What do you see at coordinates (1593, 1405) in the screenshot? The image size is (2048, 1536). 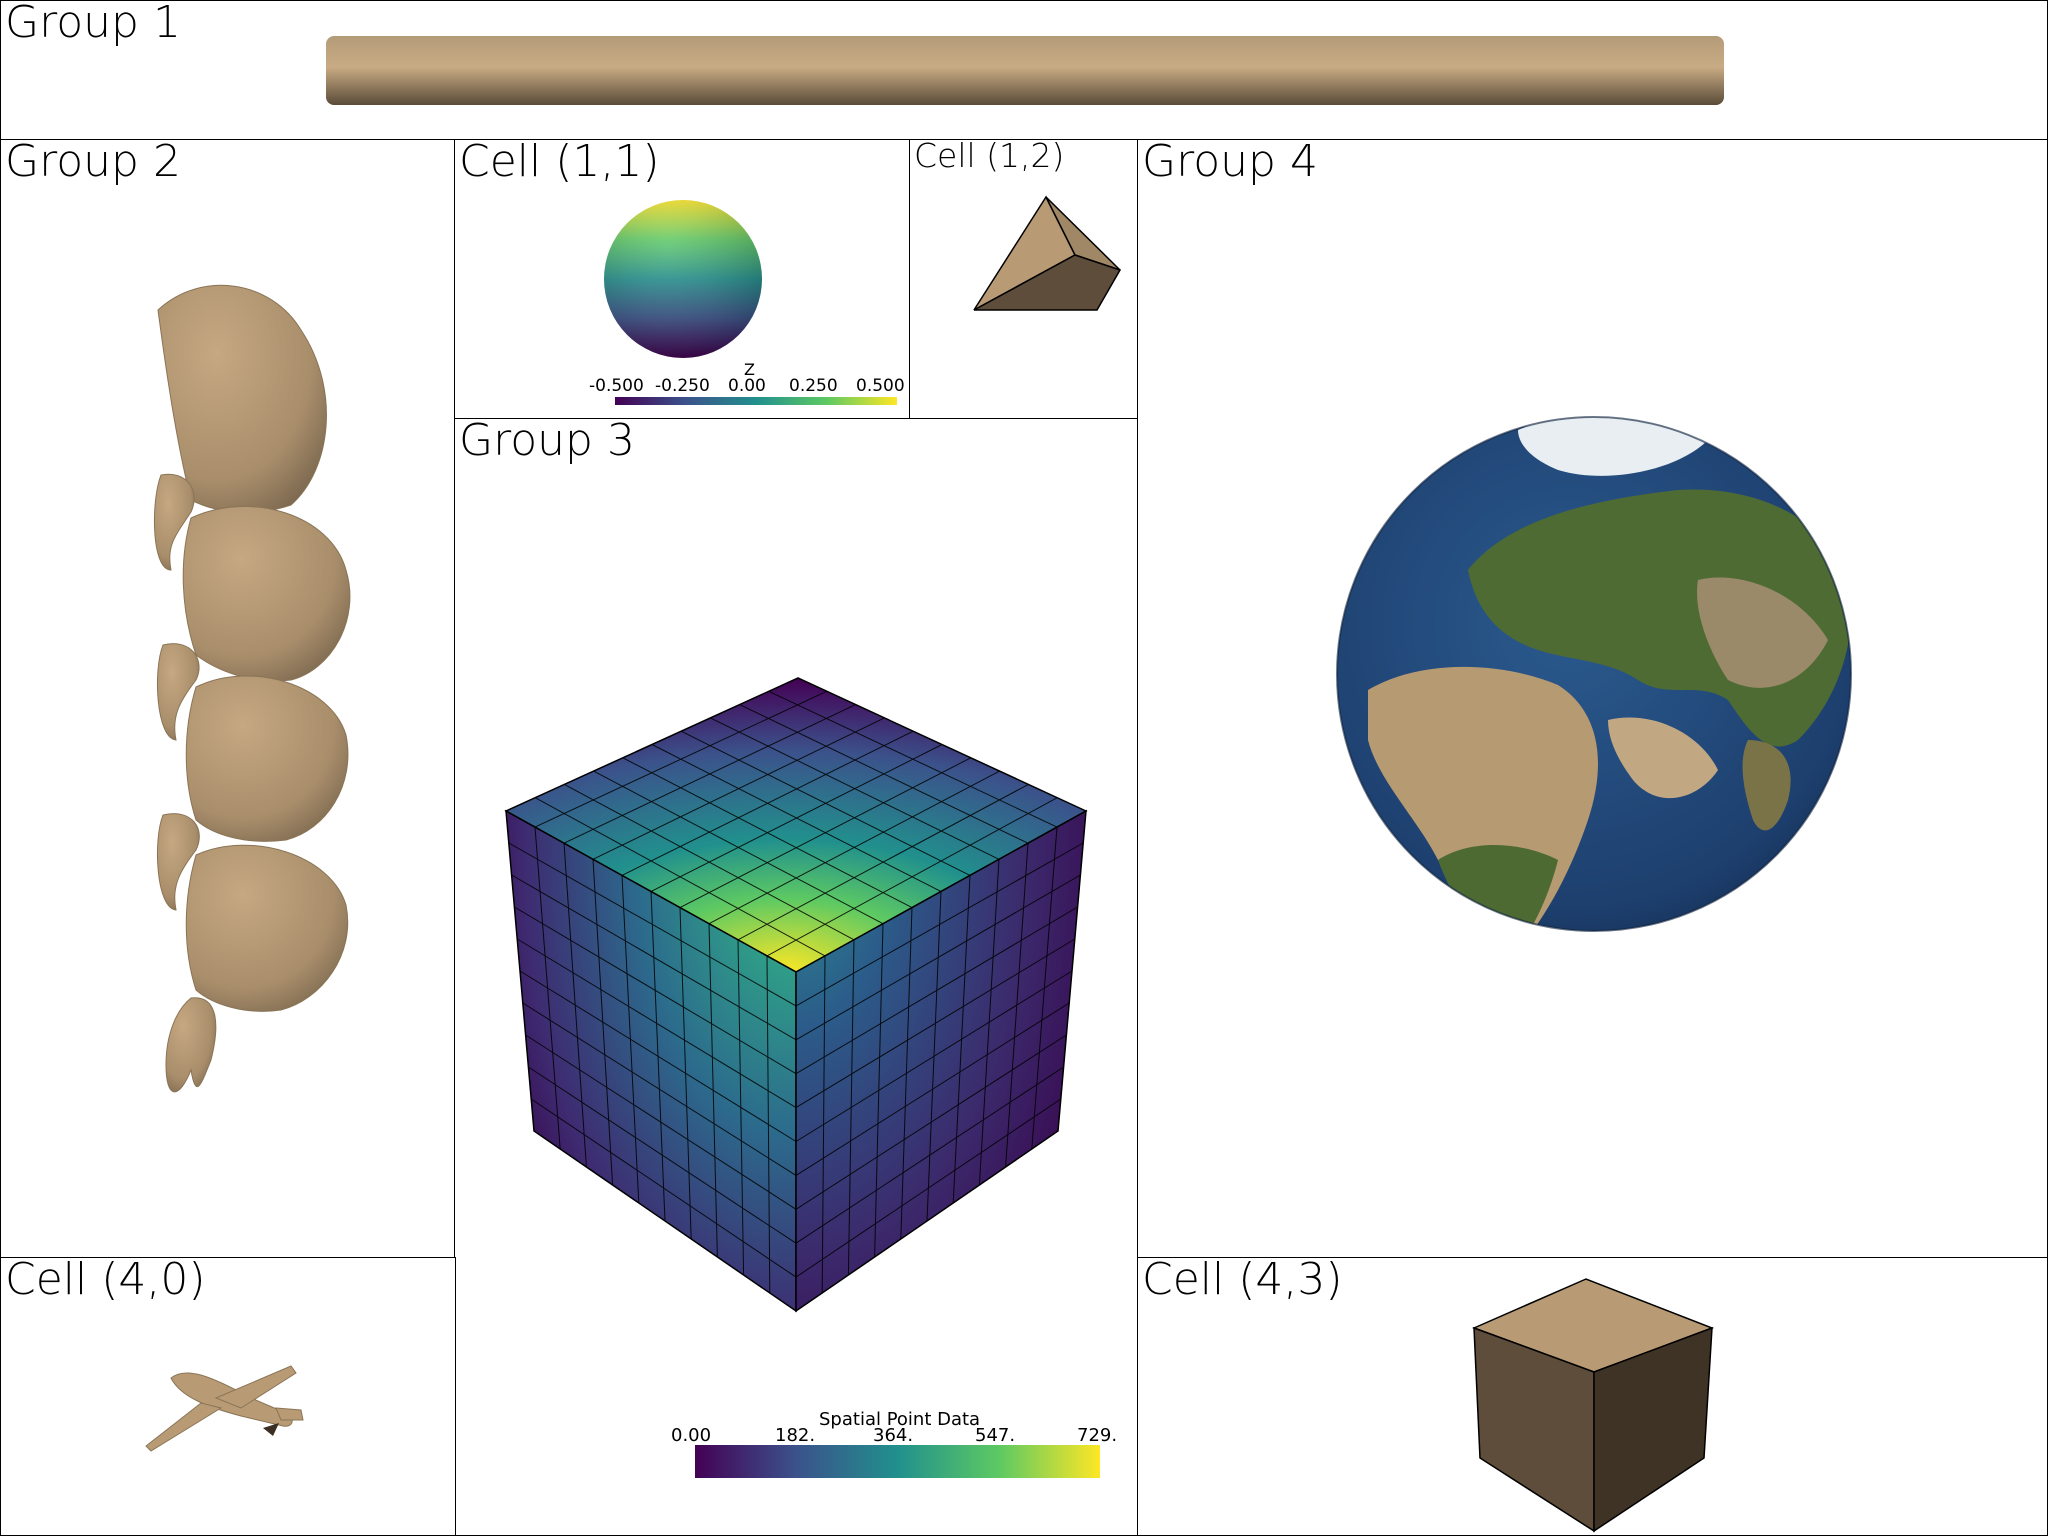 I see `cube-icon` at bounding box center [1593, 1405].